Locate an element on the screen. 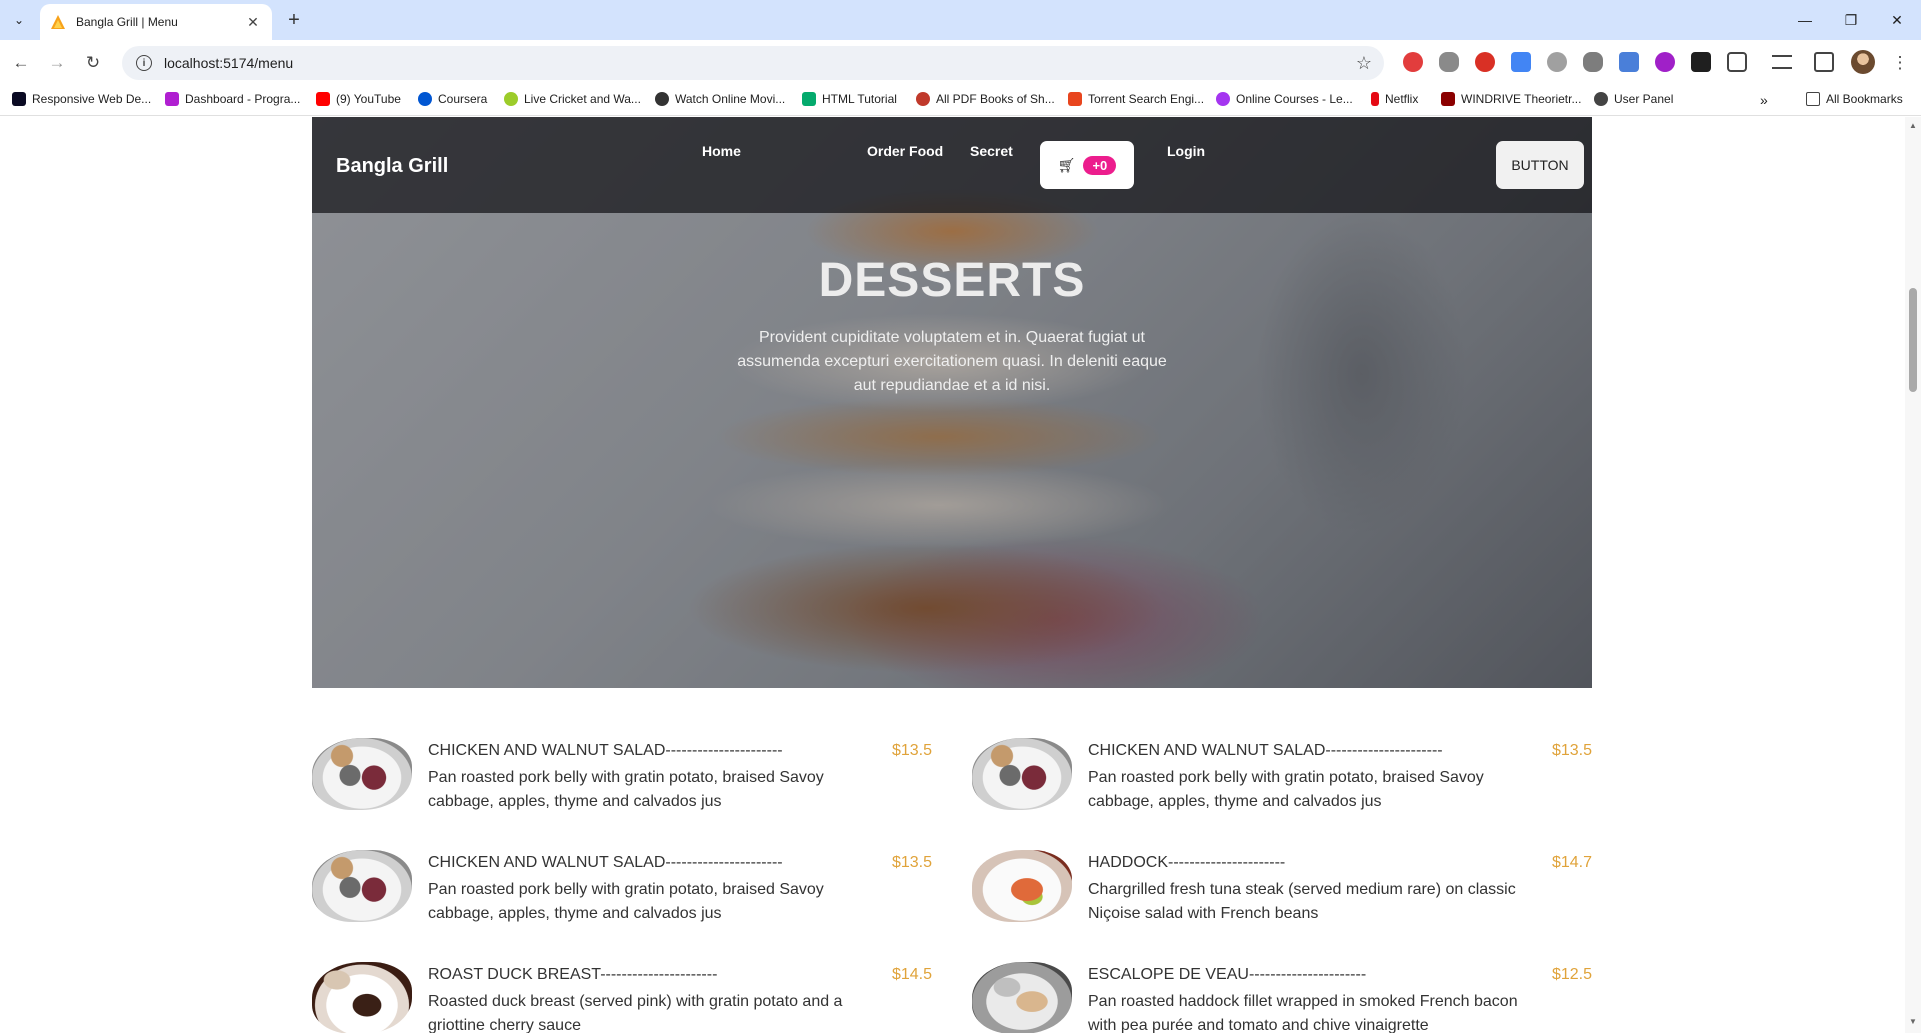 This screenshot has height=1033, width=1921. bookmark-star-icon: ☆ is located at coordinates (1364, 63).